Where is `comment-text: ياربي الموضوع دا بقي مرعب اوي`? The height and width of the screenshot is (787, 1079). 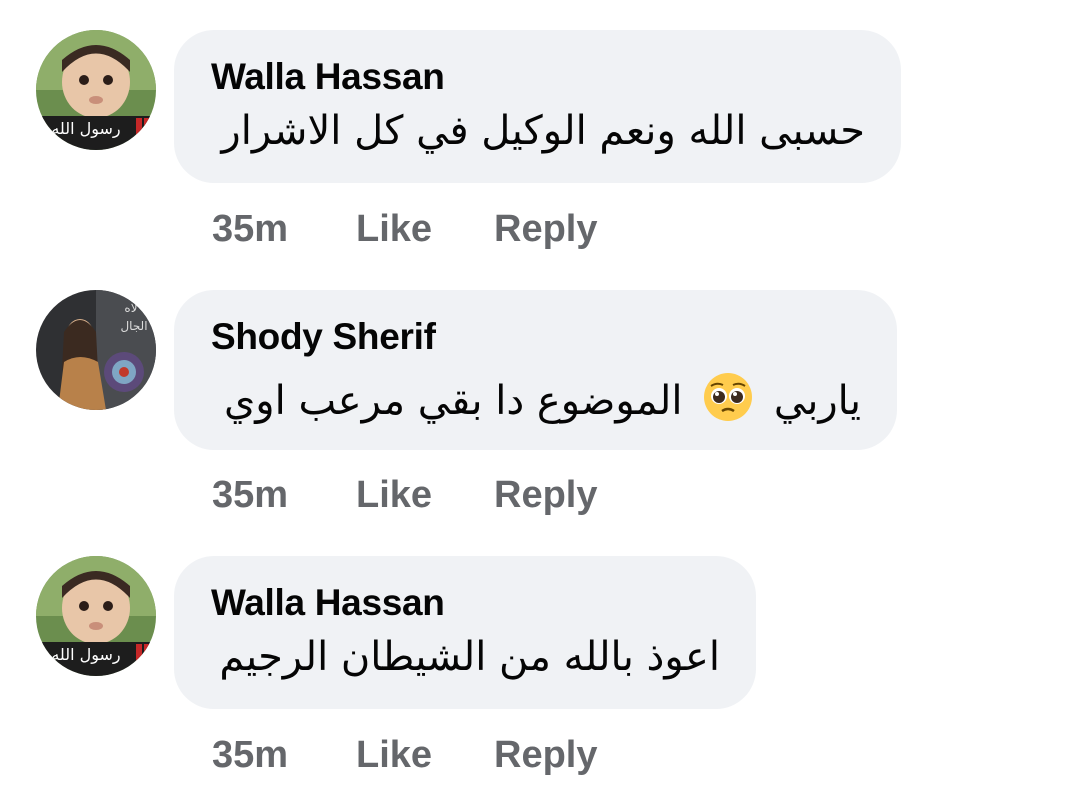
comment-text: ياربي الموضوع دا بقي مرعب اوي is located at coordinates (542, 398).